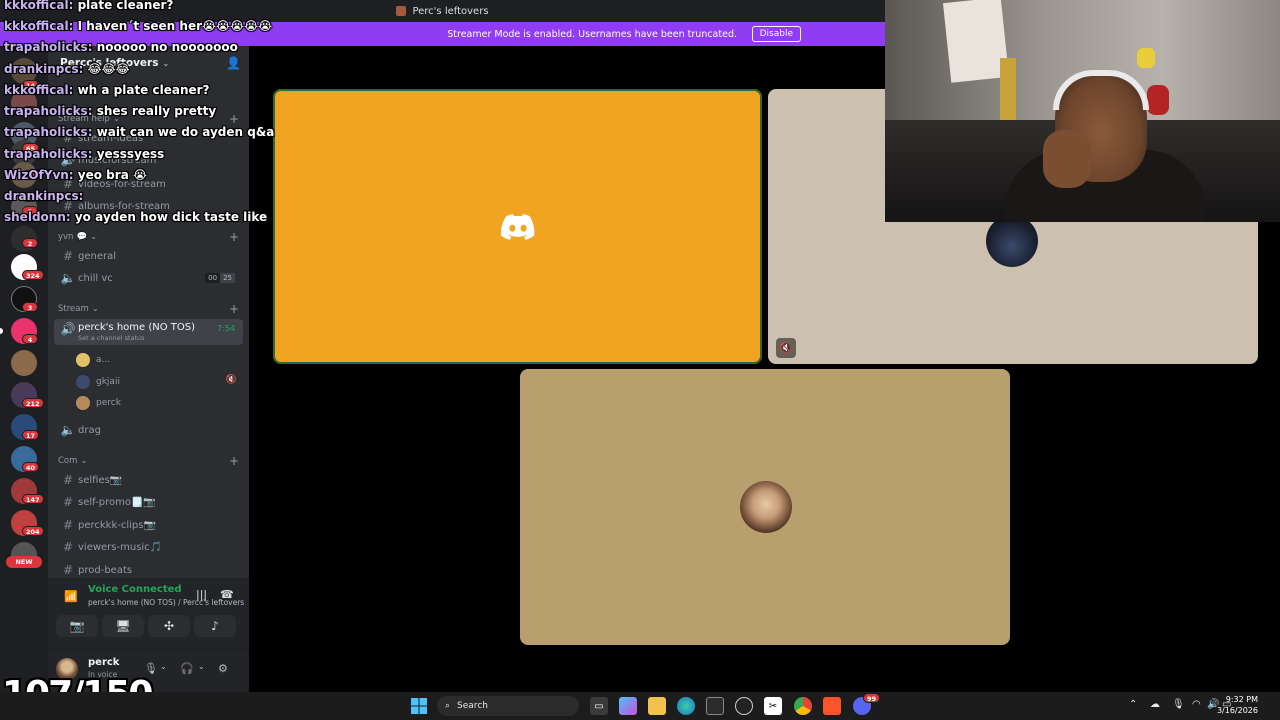  I want to click on chat-message: kkkoffical: plate cleaner?, so click(89, 6).